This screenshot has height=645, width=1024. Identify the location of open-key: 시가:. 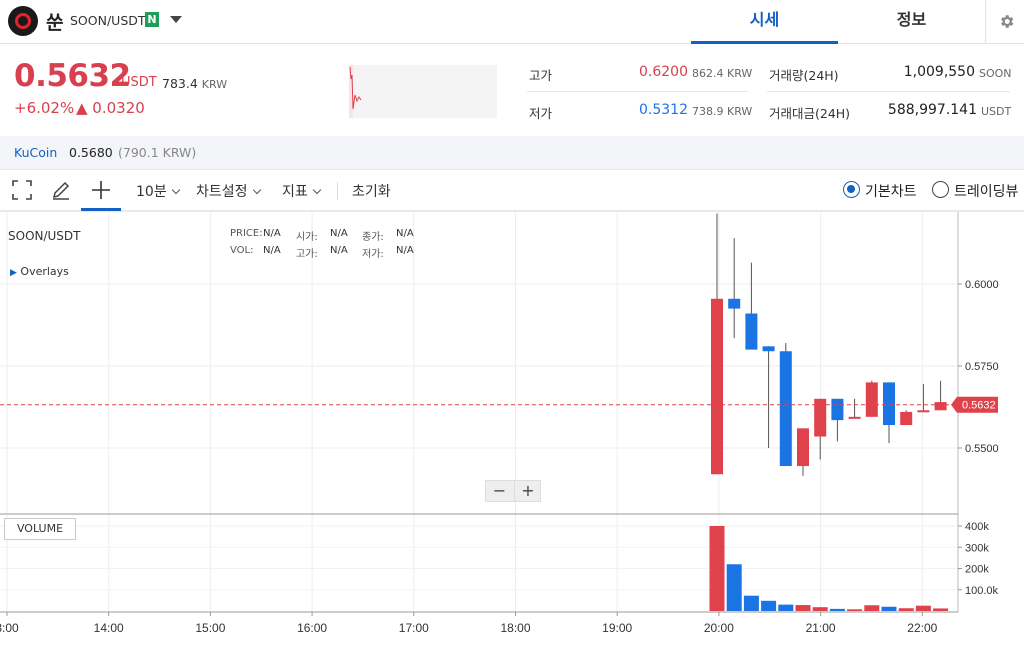
(307, 237).